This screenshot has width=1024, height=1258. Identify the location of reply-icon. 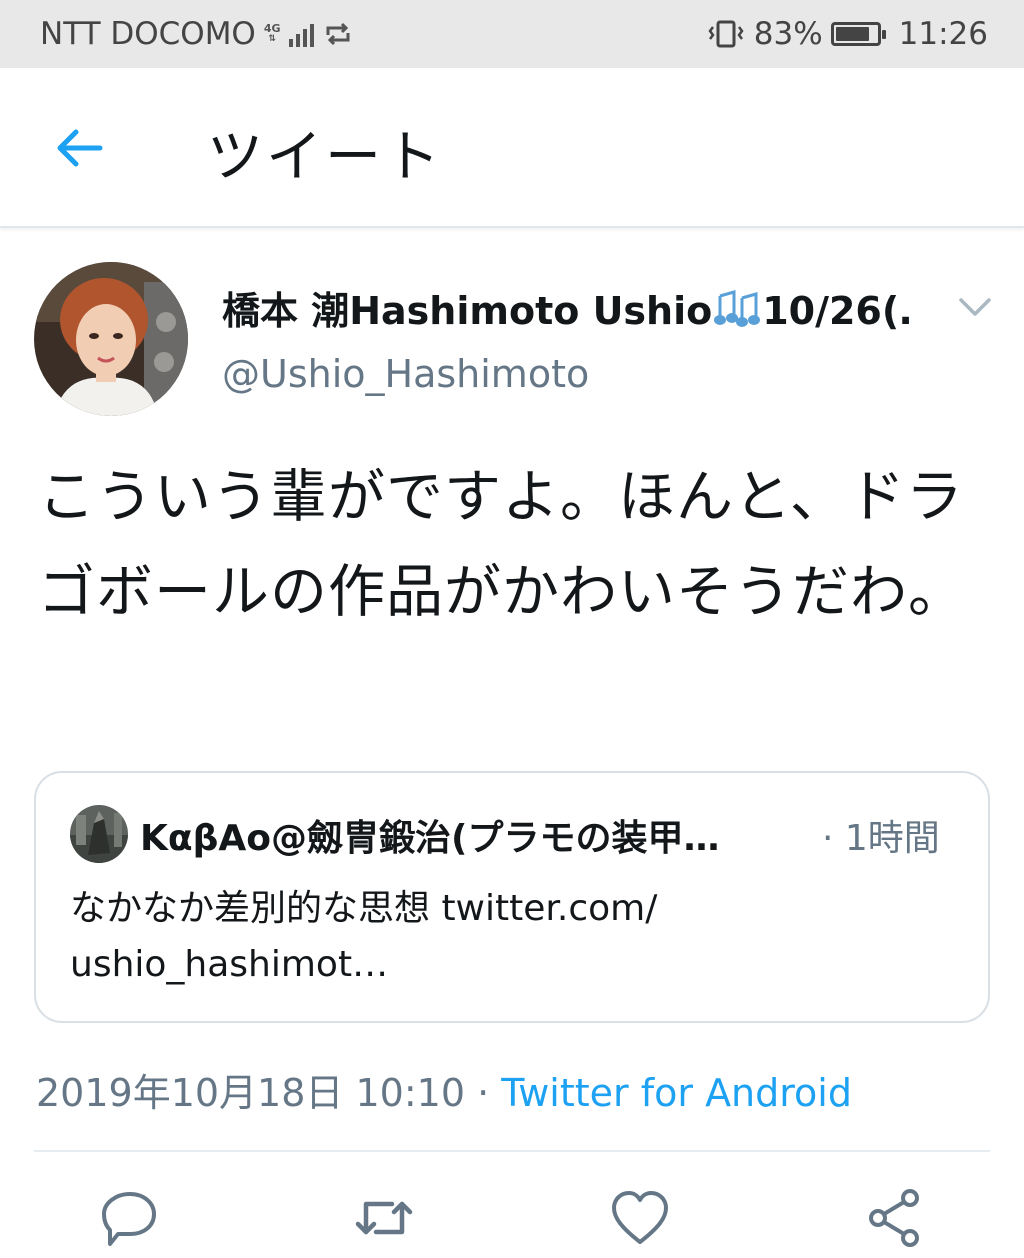
(129, 1219).